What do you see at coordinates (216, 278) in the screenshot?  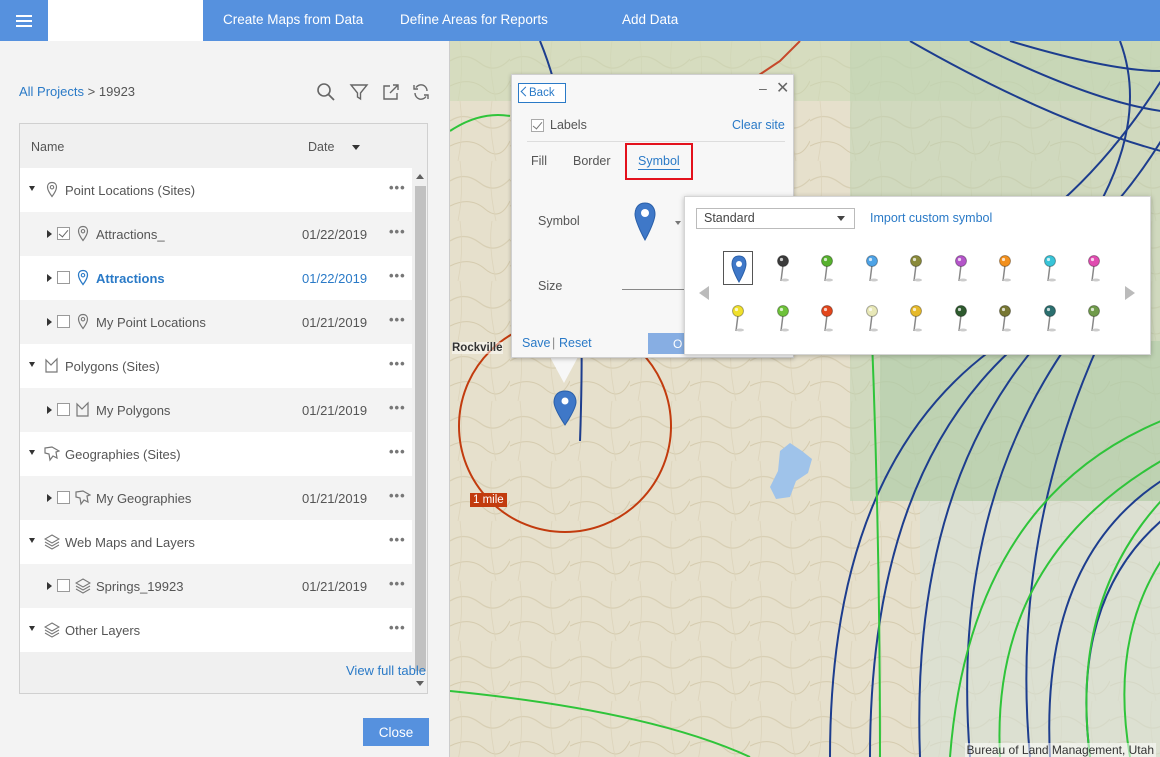 I see `layer-row-attractions: Attractions 01/22/2019 •••` at bounding box center [216, 278].